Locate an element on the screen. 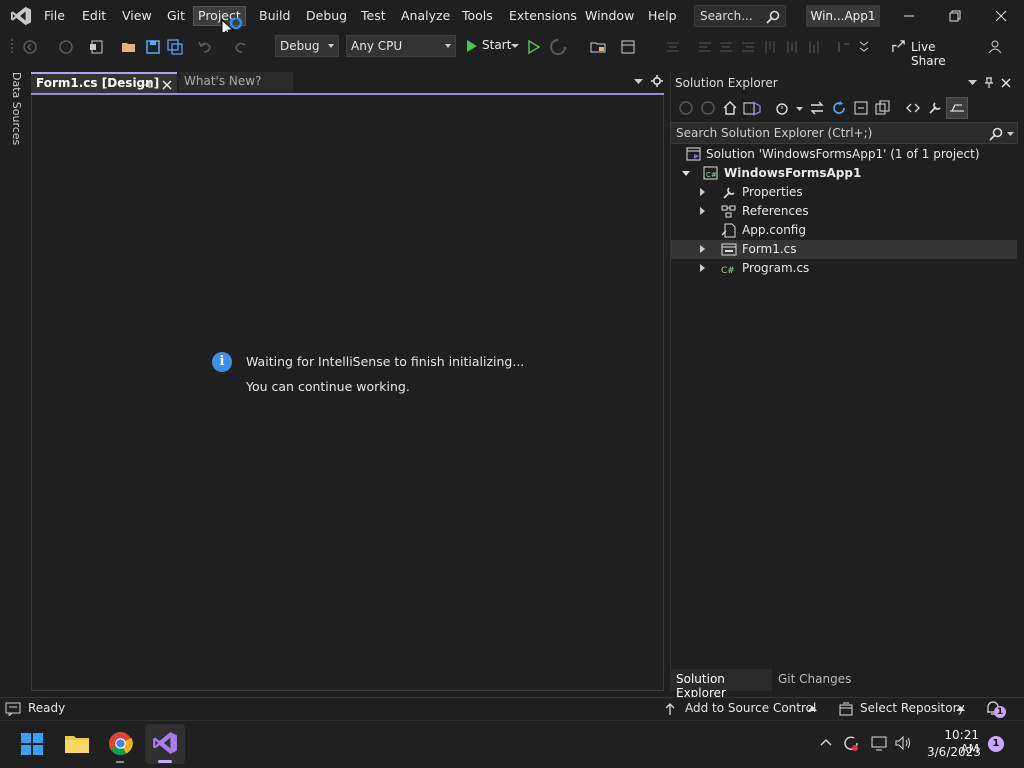 This screenshot has width=1024, height=768. config-file-icon is located at coordinates (728, 230).